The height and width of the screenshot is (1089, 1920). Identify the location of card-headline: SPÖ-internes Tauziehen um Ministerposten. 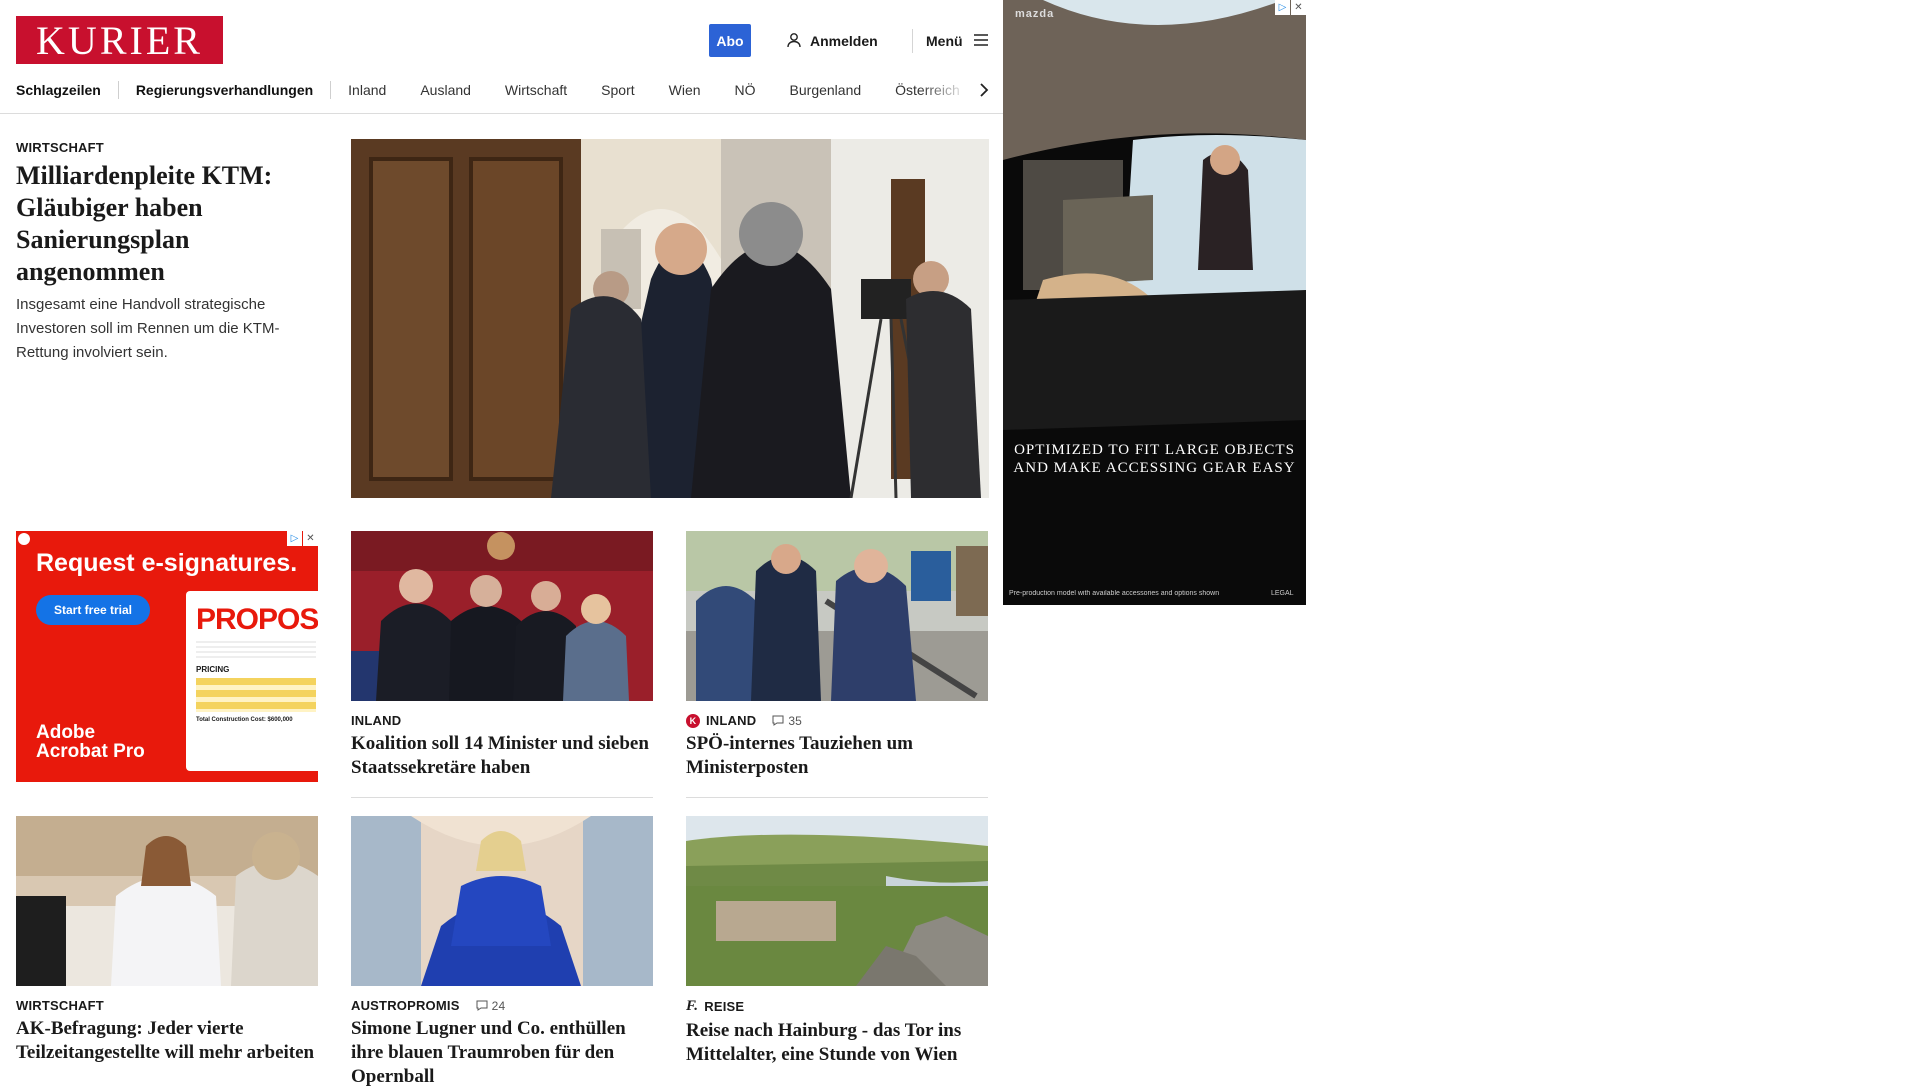
(837, 756).